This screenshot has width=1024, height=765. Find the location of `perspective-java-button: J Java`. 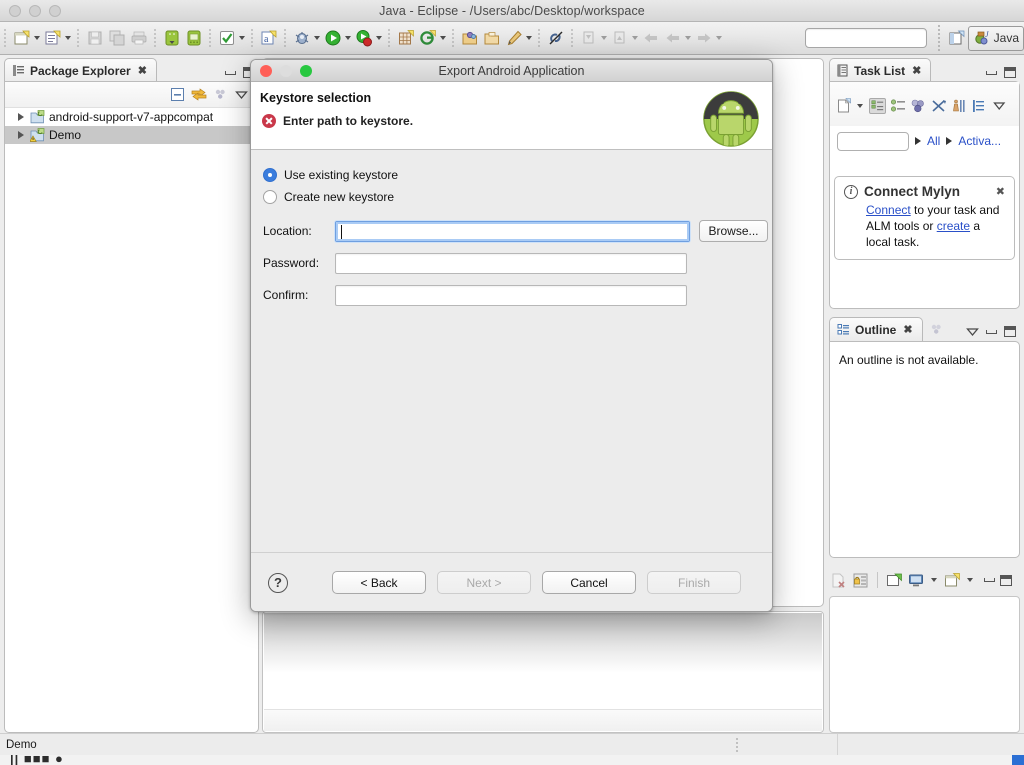

perspective-java-button: J Java is located at coordinates (995, 38).